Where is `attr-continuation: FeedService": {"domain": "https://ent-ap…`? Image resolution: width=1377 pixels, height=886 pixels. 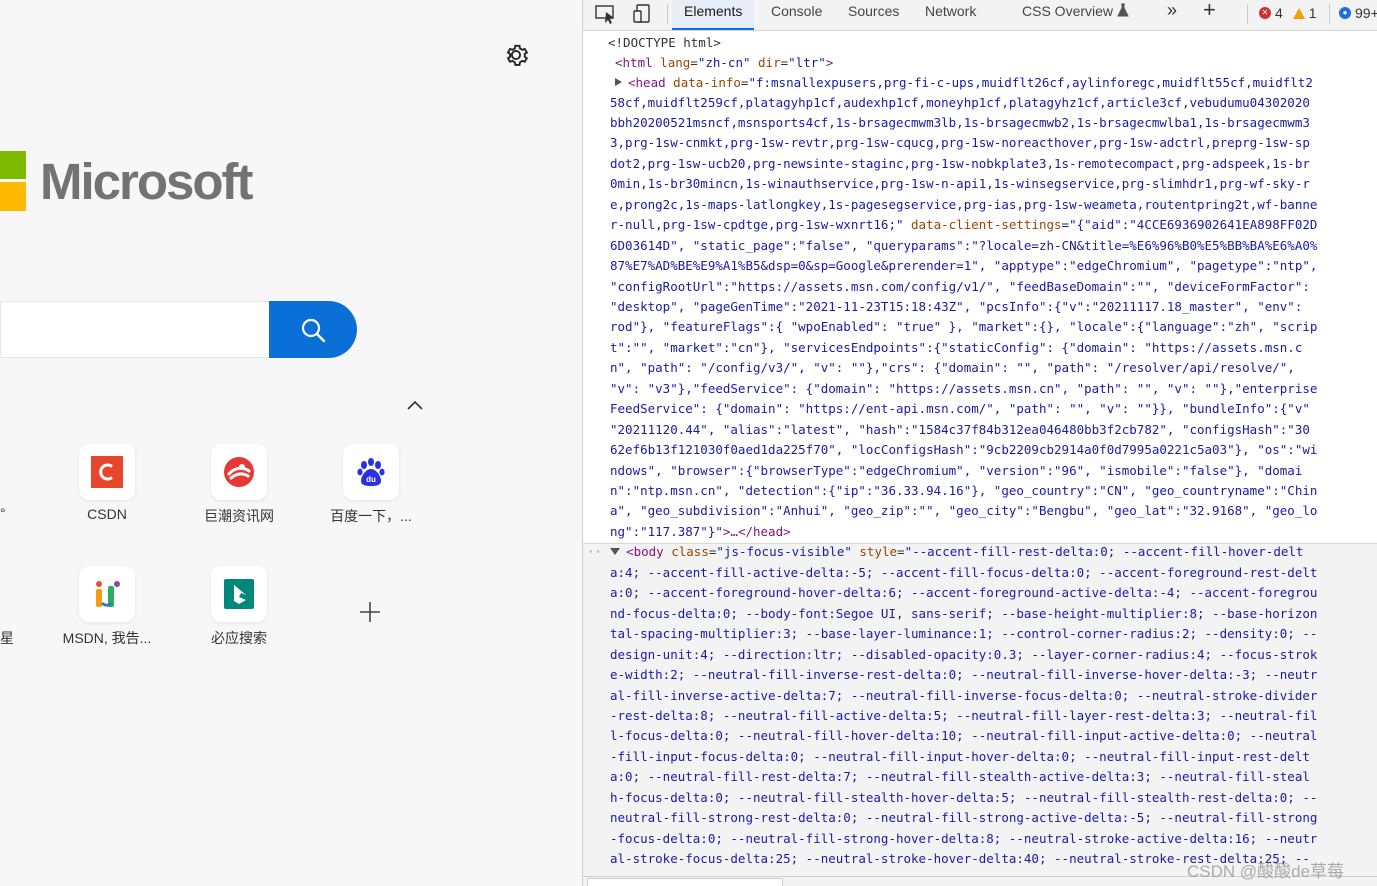 attr-continuation: FeedService": {"domain": "https://ent-ap… is located at coordinates (960, 408).